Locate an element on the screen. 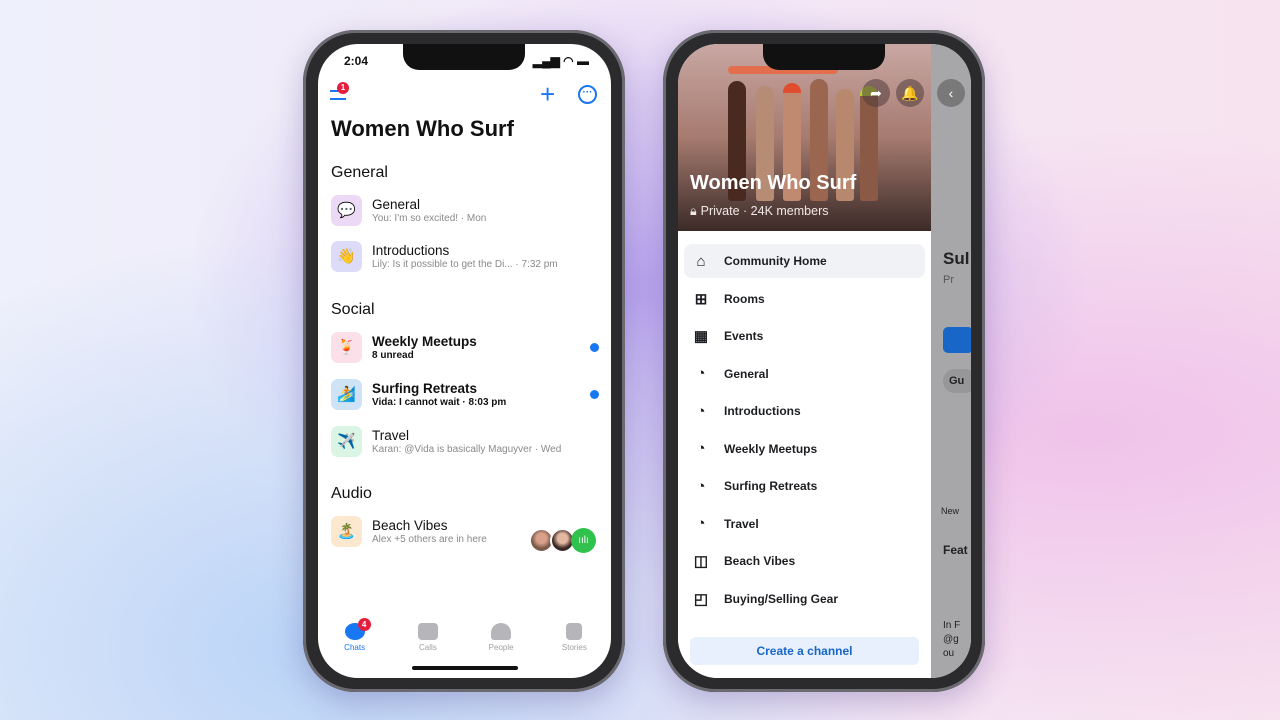 This screenshot has height=720, width=1280. menu-item: ◔ Weekly Meetups is located at coordinates (804, 449).